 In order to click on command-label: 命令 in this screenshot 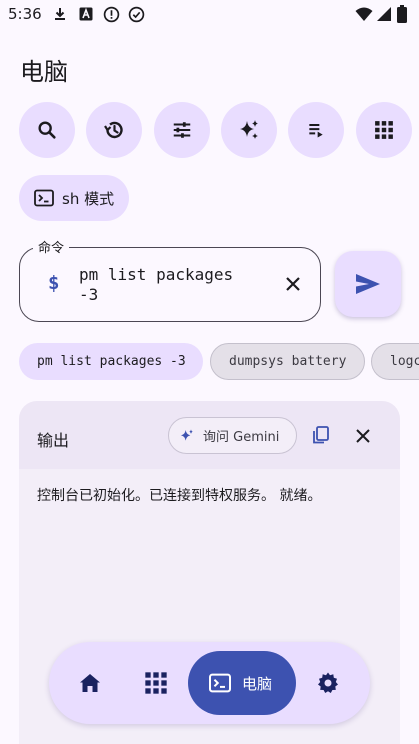, I will do `click(51, 246)`.